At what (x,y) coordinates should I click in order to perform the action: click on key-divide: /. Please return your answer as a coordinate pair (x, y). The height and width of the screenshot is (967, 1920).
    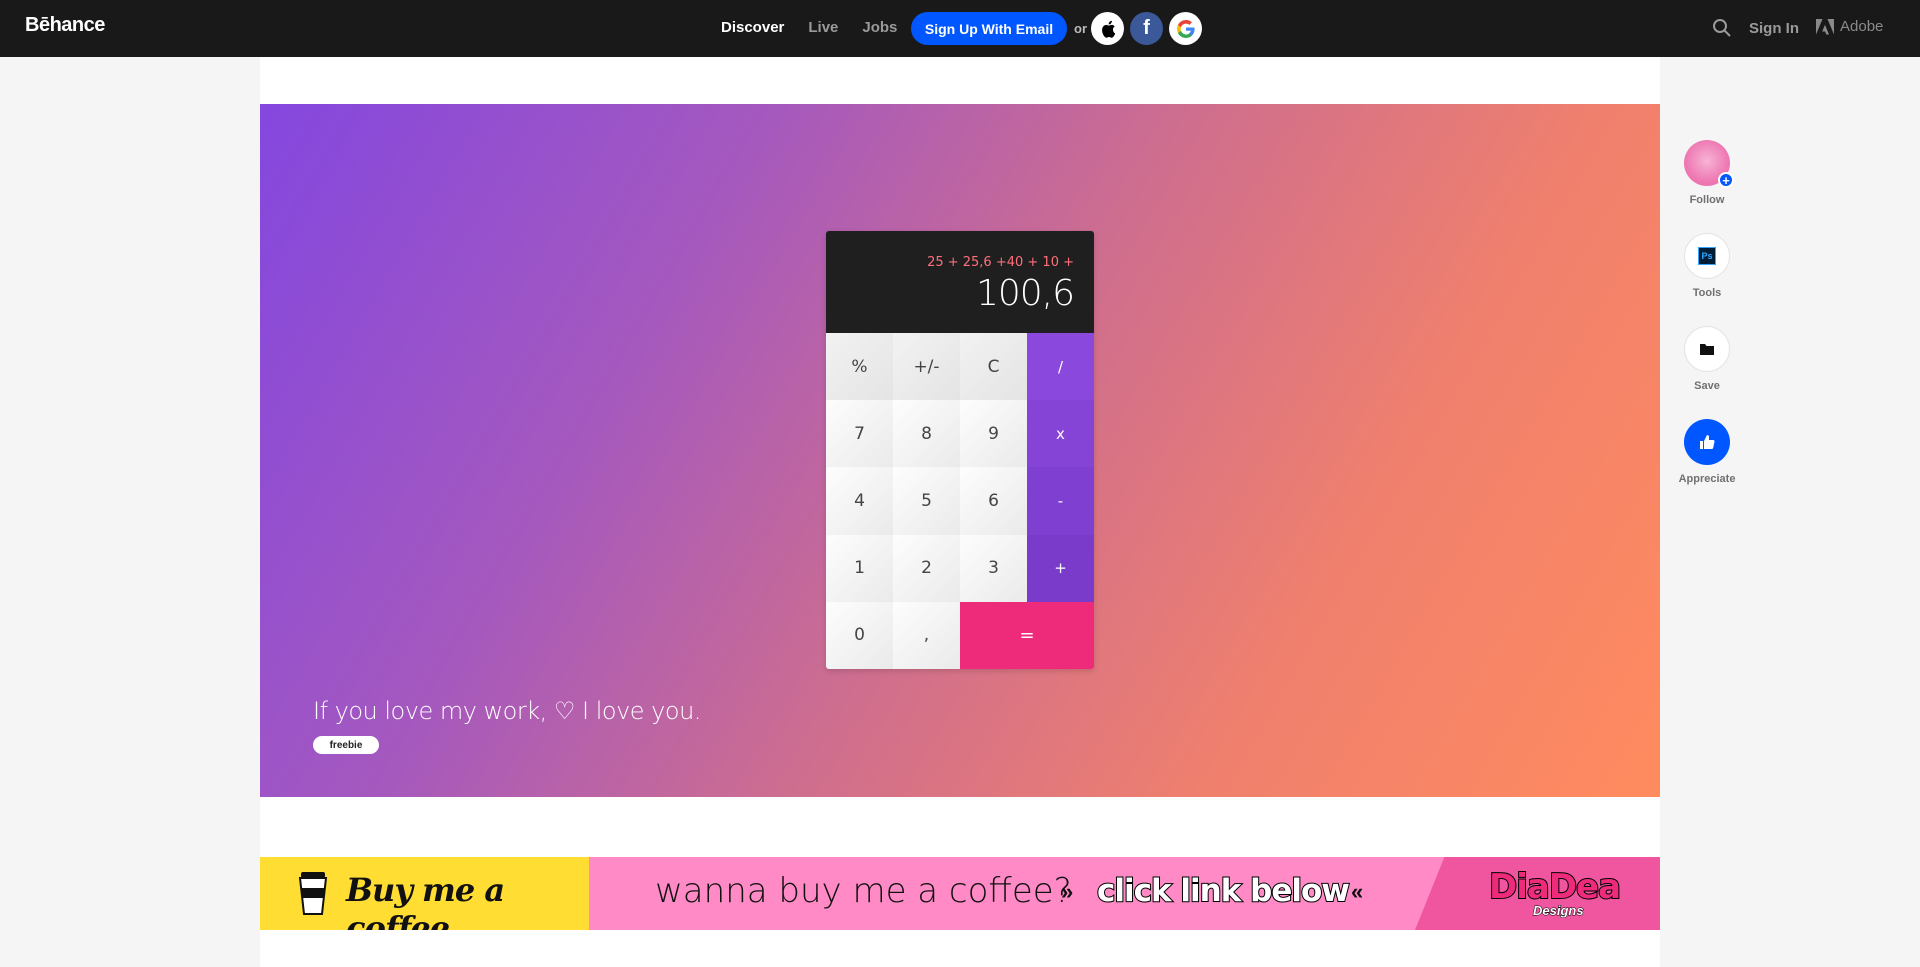
    Looking at the image, I should click on (1060, 367).